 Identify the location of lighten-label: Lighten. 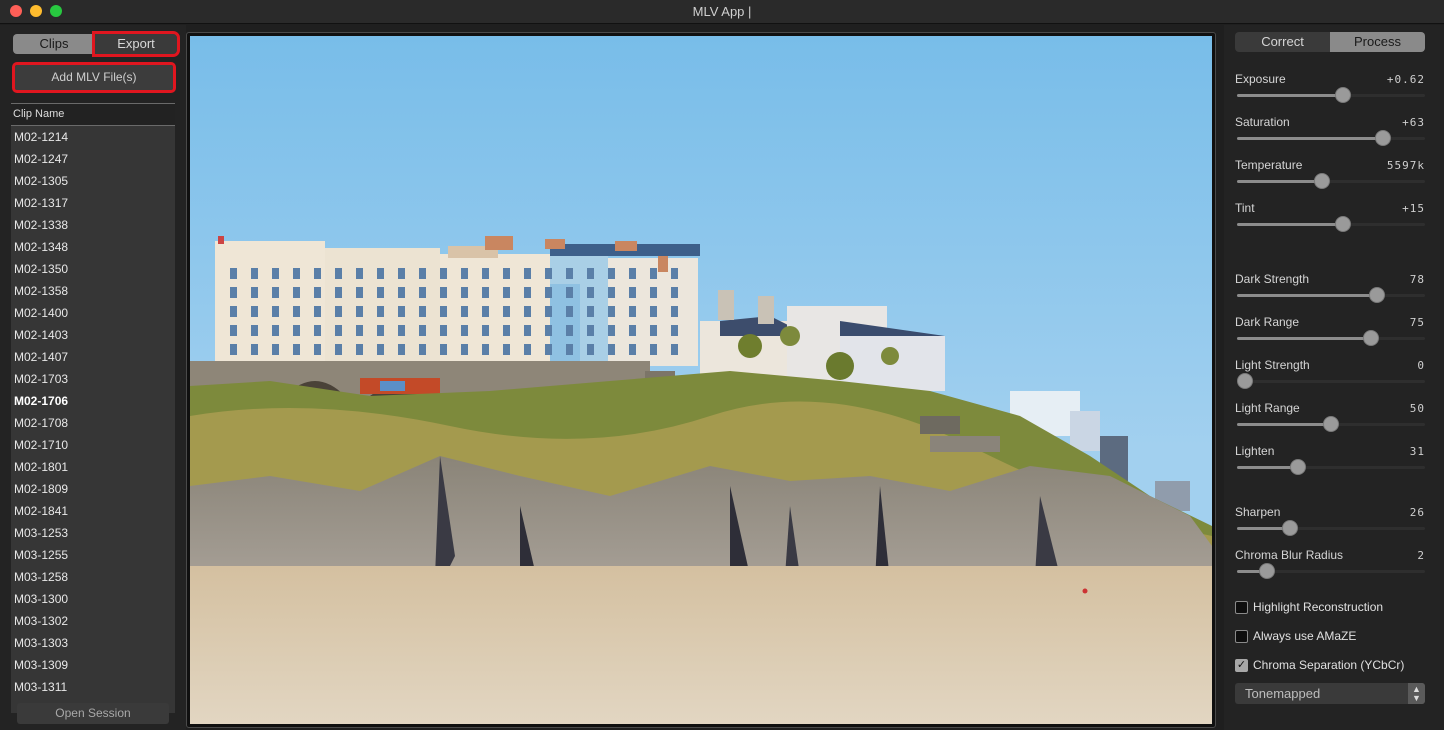
(1255, 451).